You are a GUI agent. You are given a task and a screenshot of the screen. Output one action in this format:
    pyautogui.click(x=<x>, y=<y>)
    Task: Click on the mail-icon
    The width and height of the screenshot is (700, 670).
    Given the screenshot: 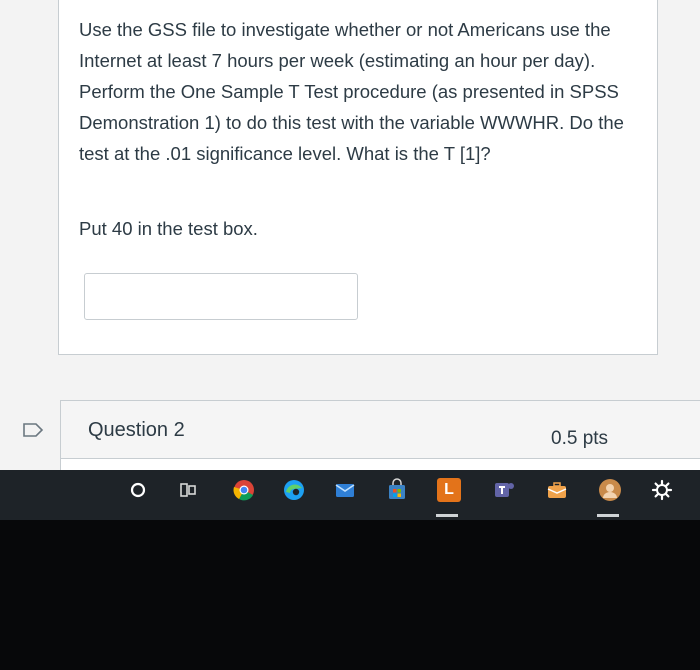 What is the action you would take?
    pyautogui.click(x=345, y=490)
    